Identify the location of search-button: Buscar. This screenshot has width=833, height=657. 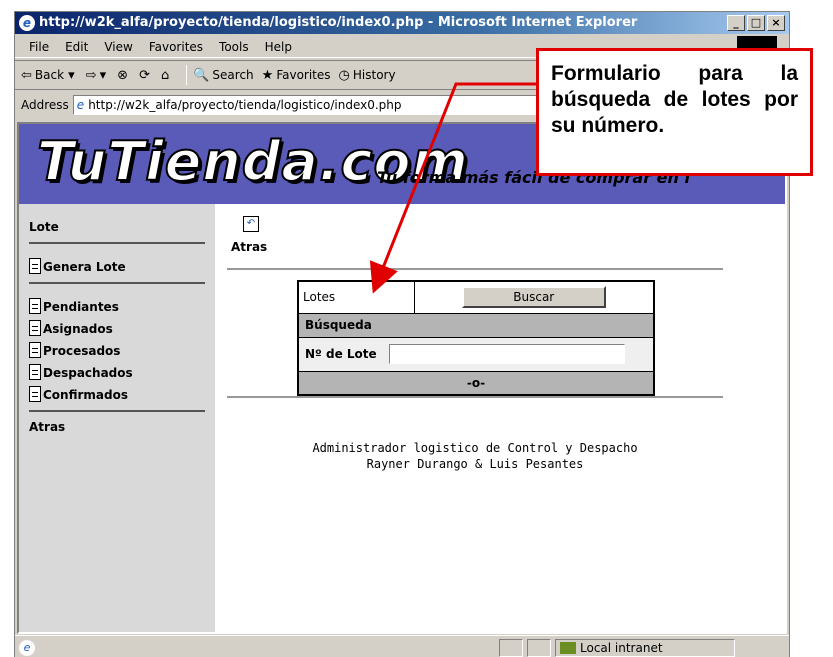
(533, 297).